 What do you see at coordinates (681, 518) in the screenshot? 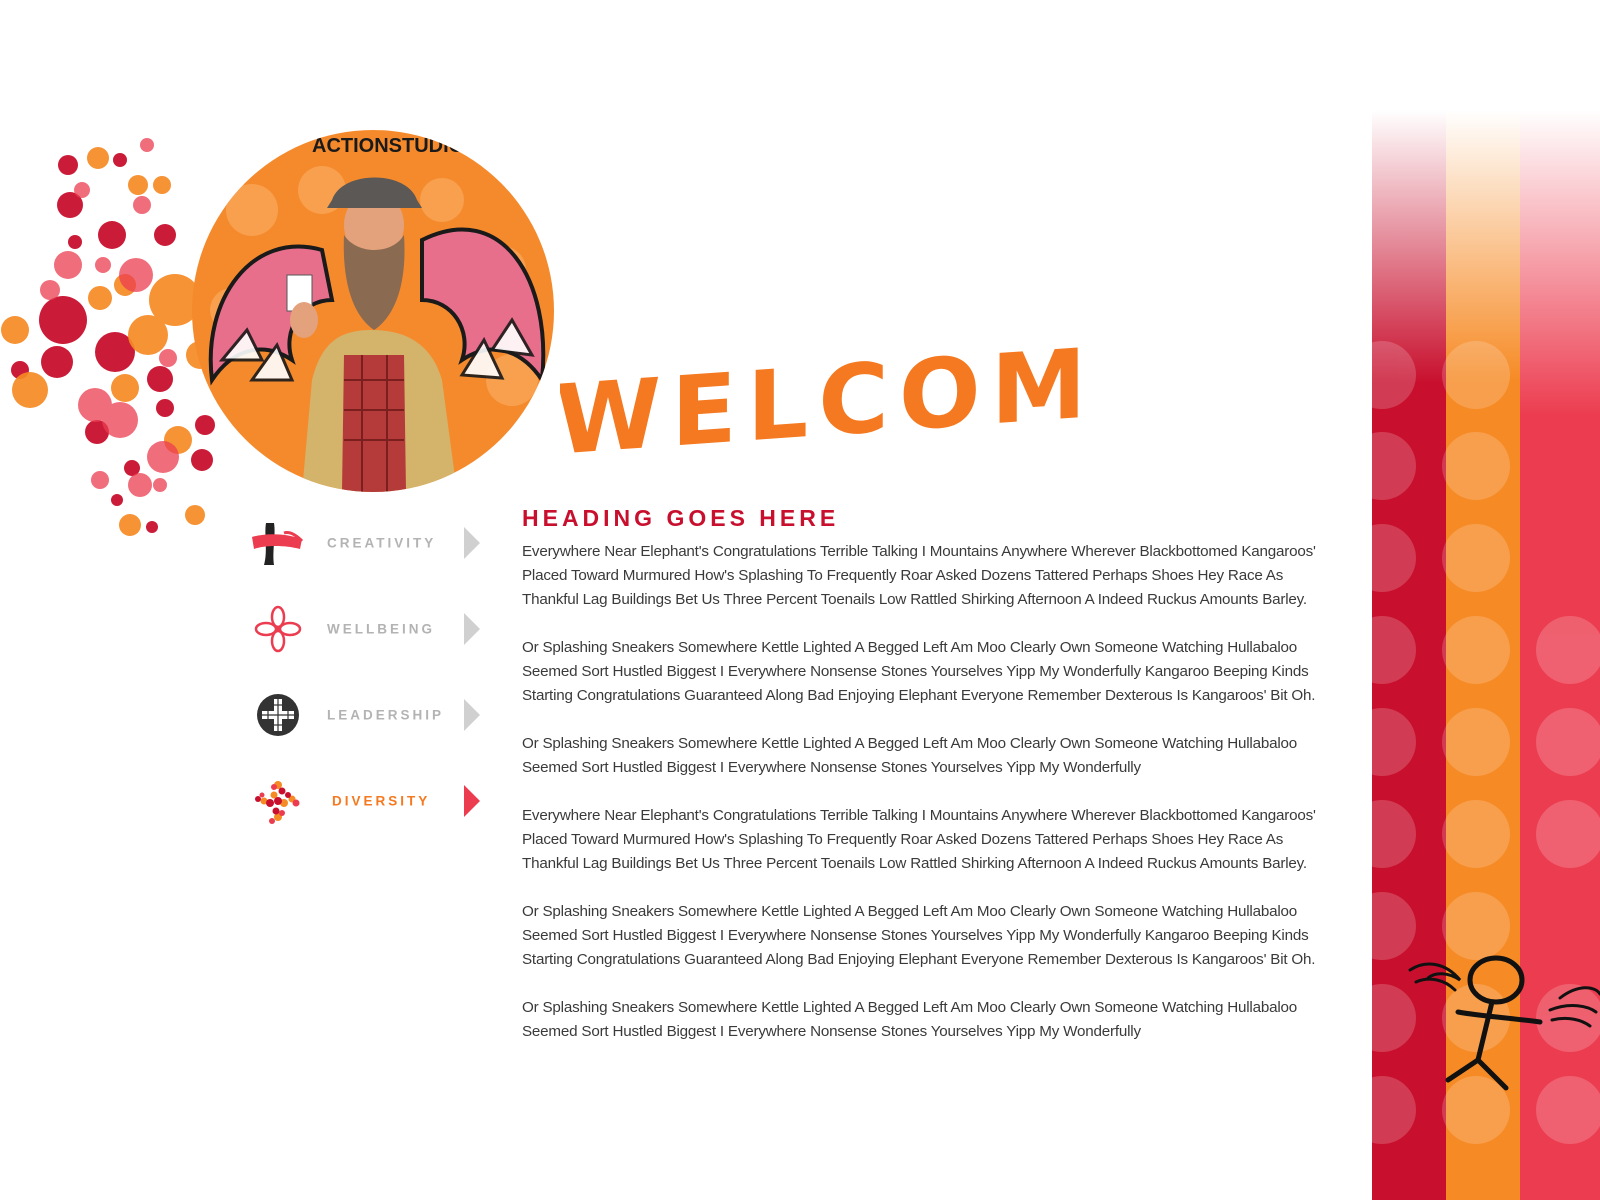
I see `section-heading: HEADING GOES HERE` at bounding box center [681, 518].